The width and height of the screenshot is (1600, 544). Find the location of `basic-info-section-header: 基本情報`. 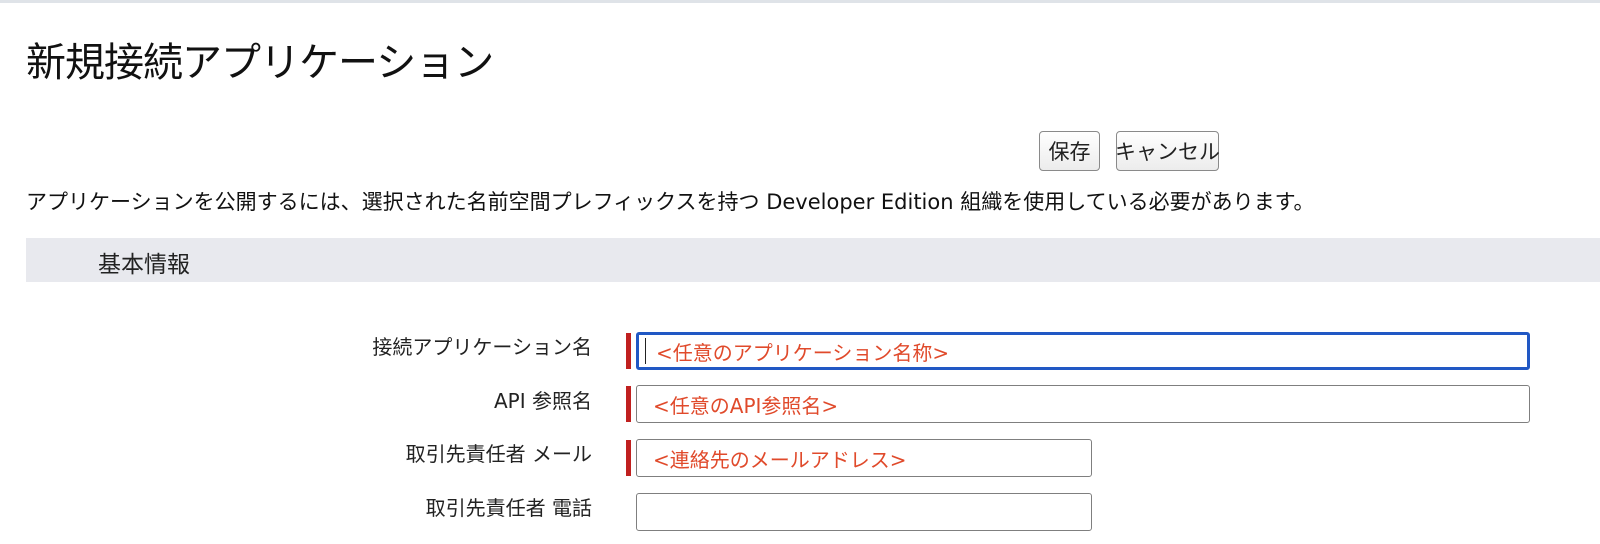

basic-info-section-header: 基本情報 is located at coordinates (813, 260).